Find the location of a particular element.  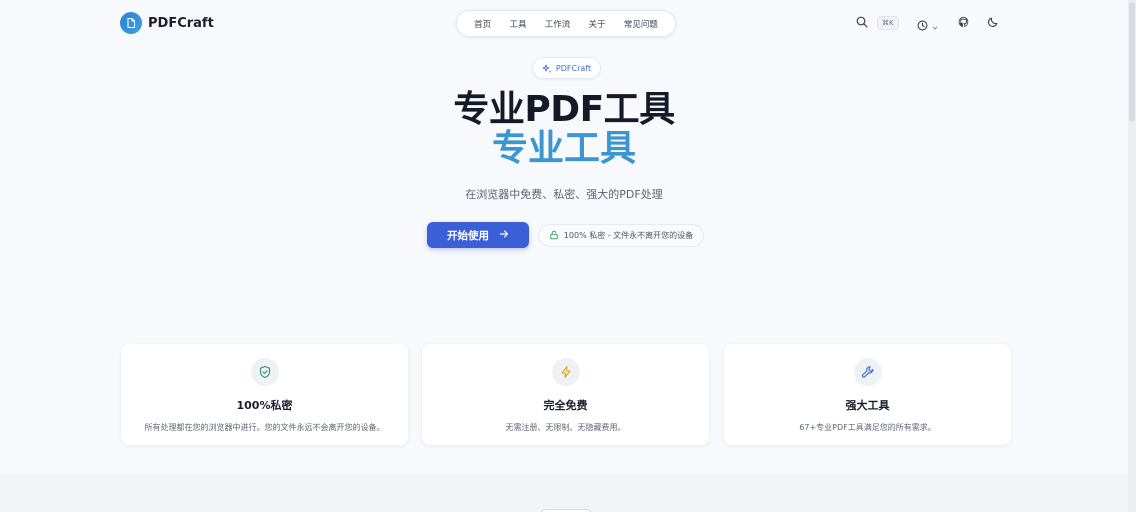

hero-title: 专业PDF工具 is located at coordinates (564, 109).